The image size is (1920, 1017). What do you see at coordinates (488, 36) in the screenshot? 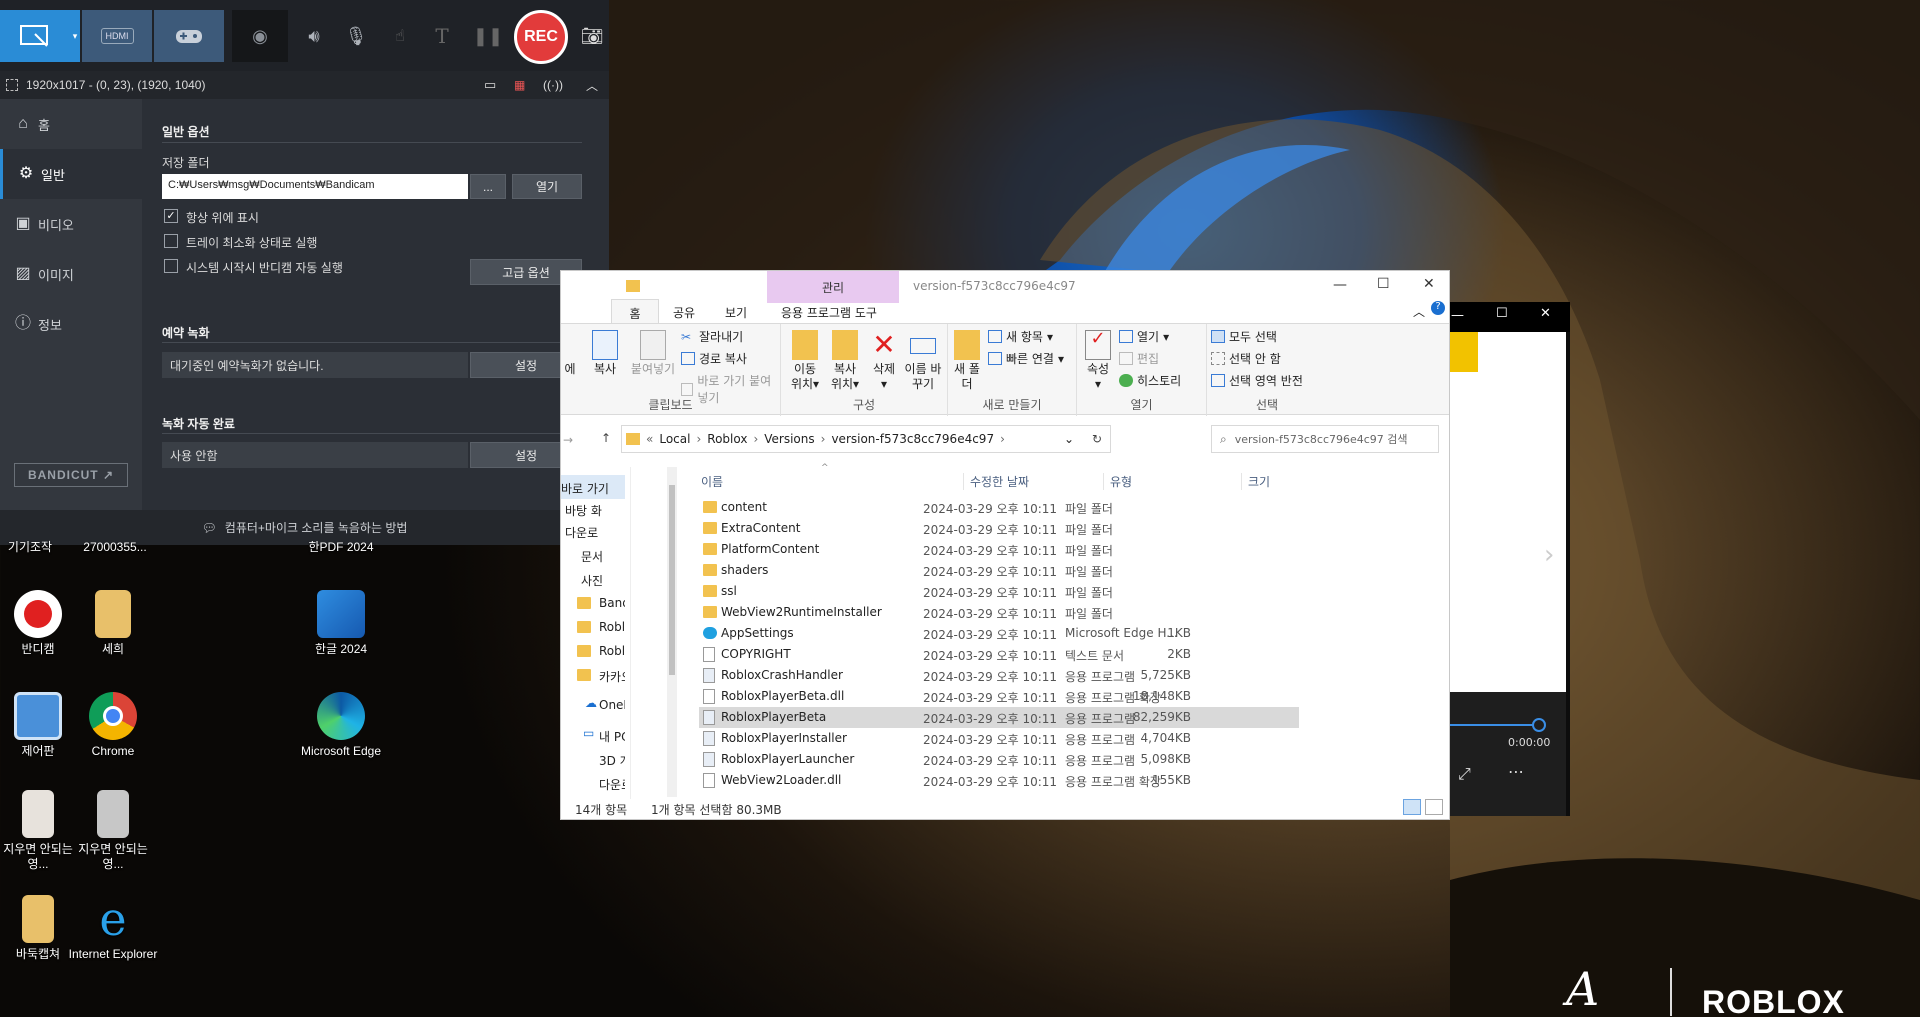
I see `pause-button: ❚❚` at bounding box center [488, 36].